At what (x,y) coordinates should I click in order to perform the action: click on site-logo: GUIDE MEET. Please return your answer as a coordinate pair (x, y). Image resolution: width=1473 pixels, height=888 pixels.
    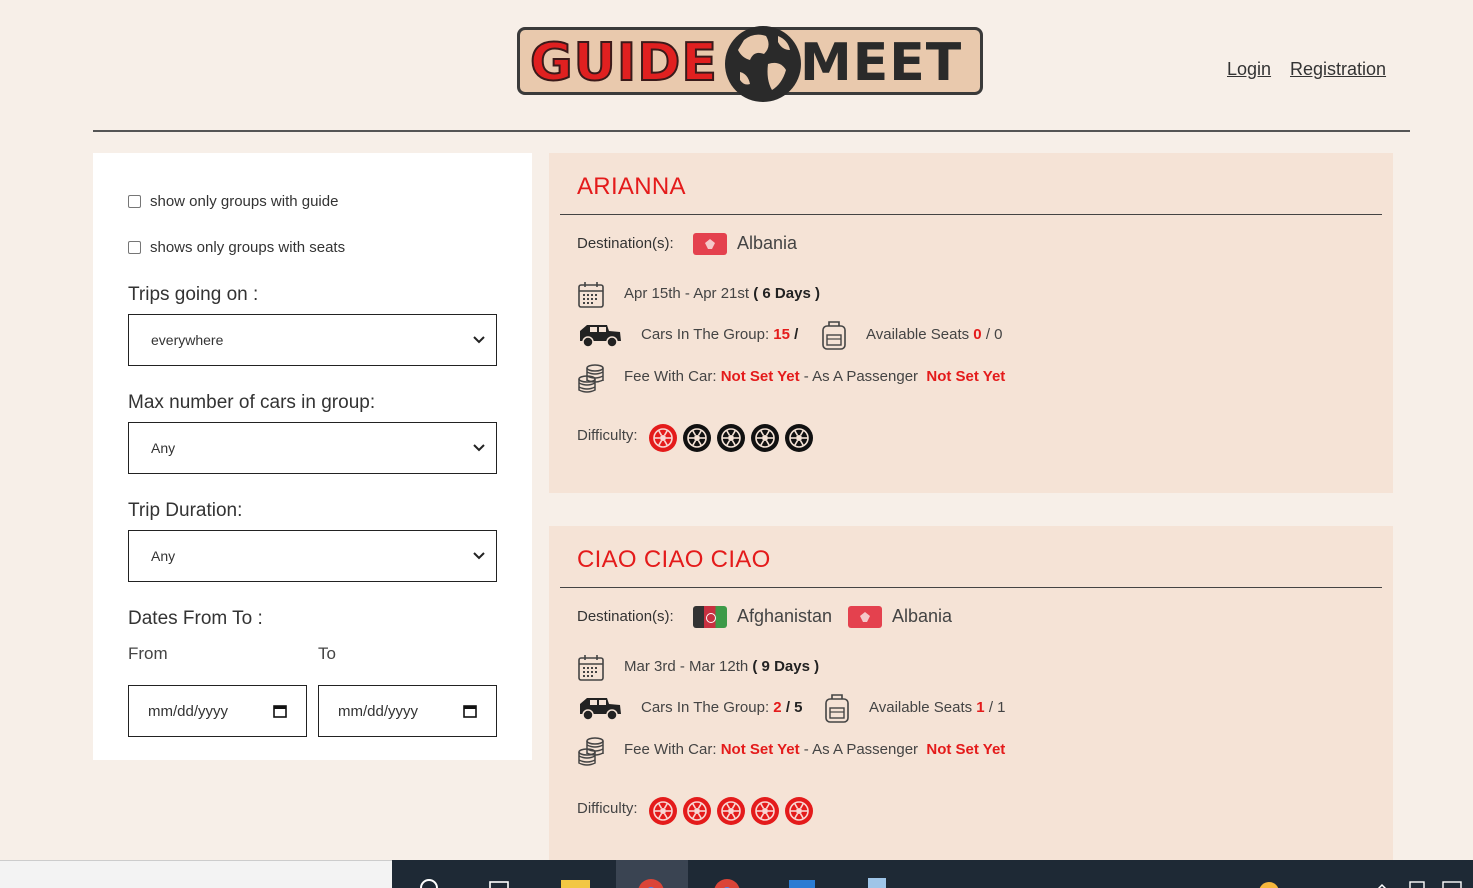
    Looking at the image, I should click on (750, 64).